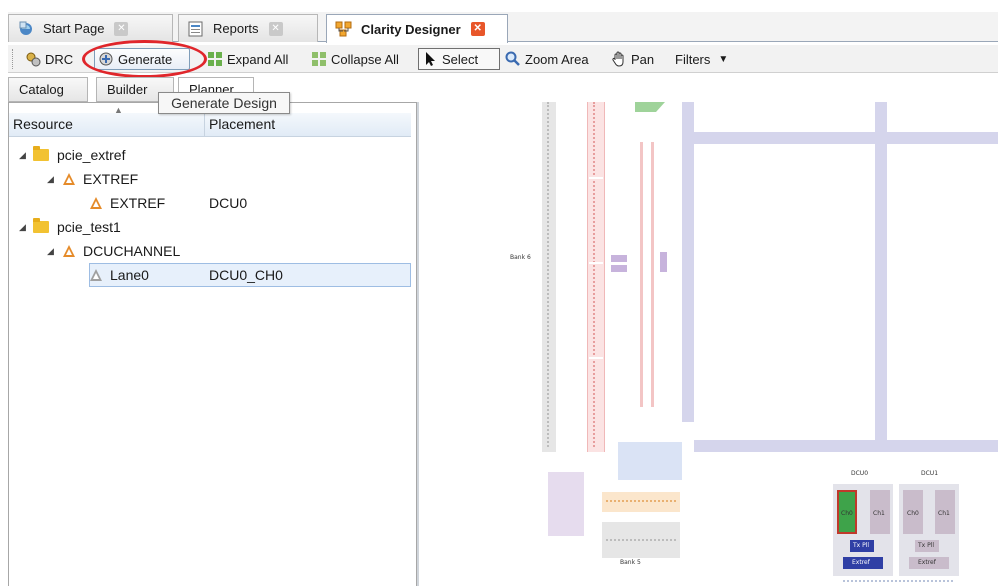 The height and width of the screenshot is (586, 998). Describe the element at coordinates (43, 124) in the screenshot. I see `column-resource: Resource` at that location.